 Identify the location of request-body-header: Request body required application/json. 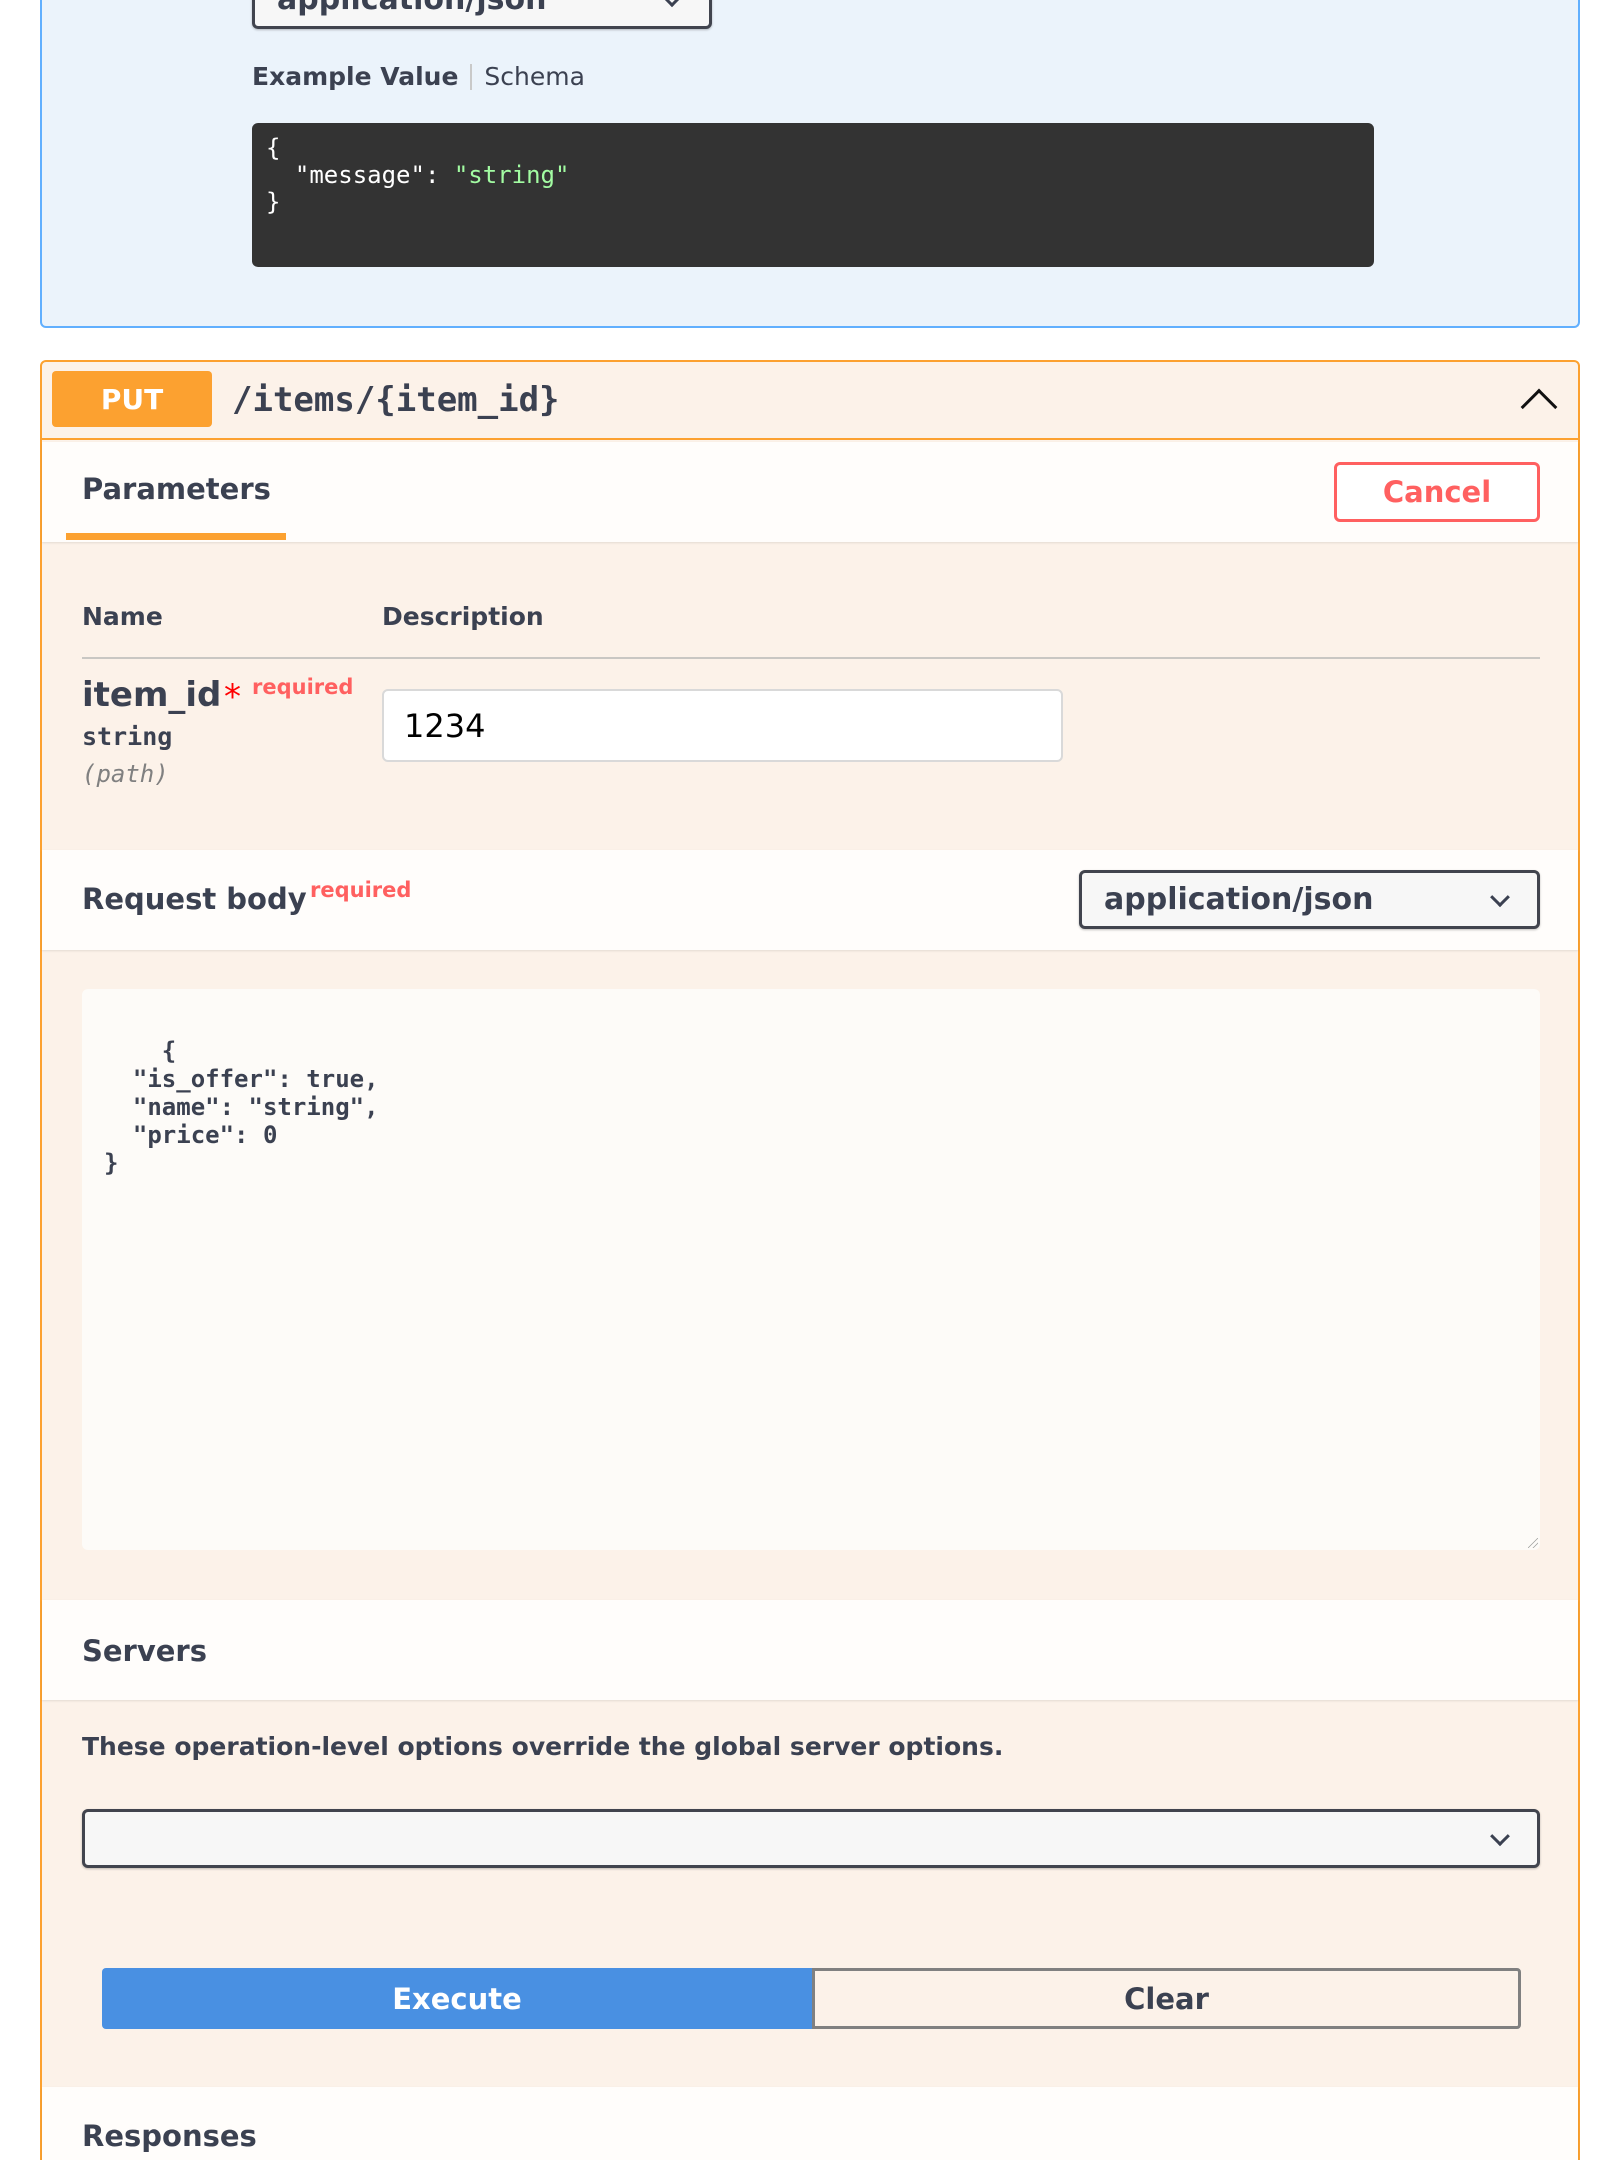
(810, 900).